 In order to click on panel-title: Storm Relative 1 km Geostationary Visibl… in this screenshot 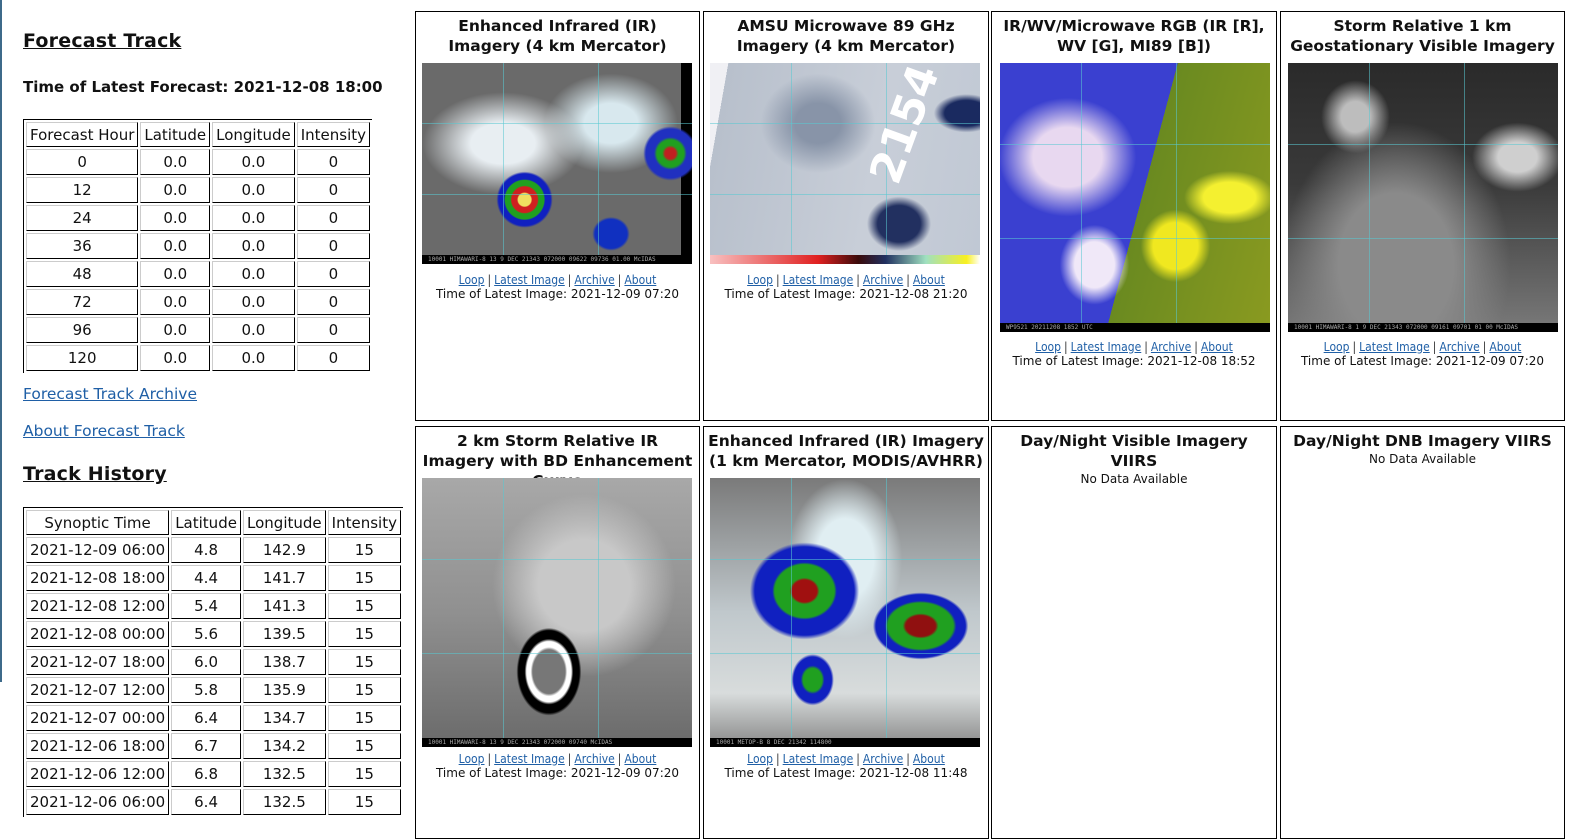, I will do `click(1422, 36)`.